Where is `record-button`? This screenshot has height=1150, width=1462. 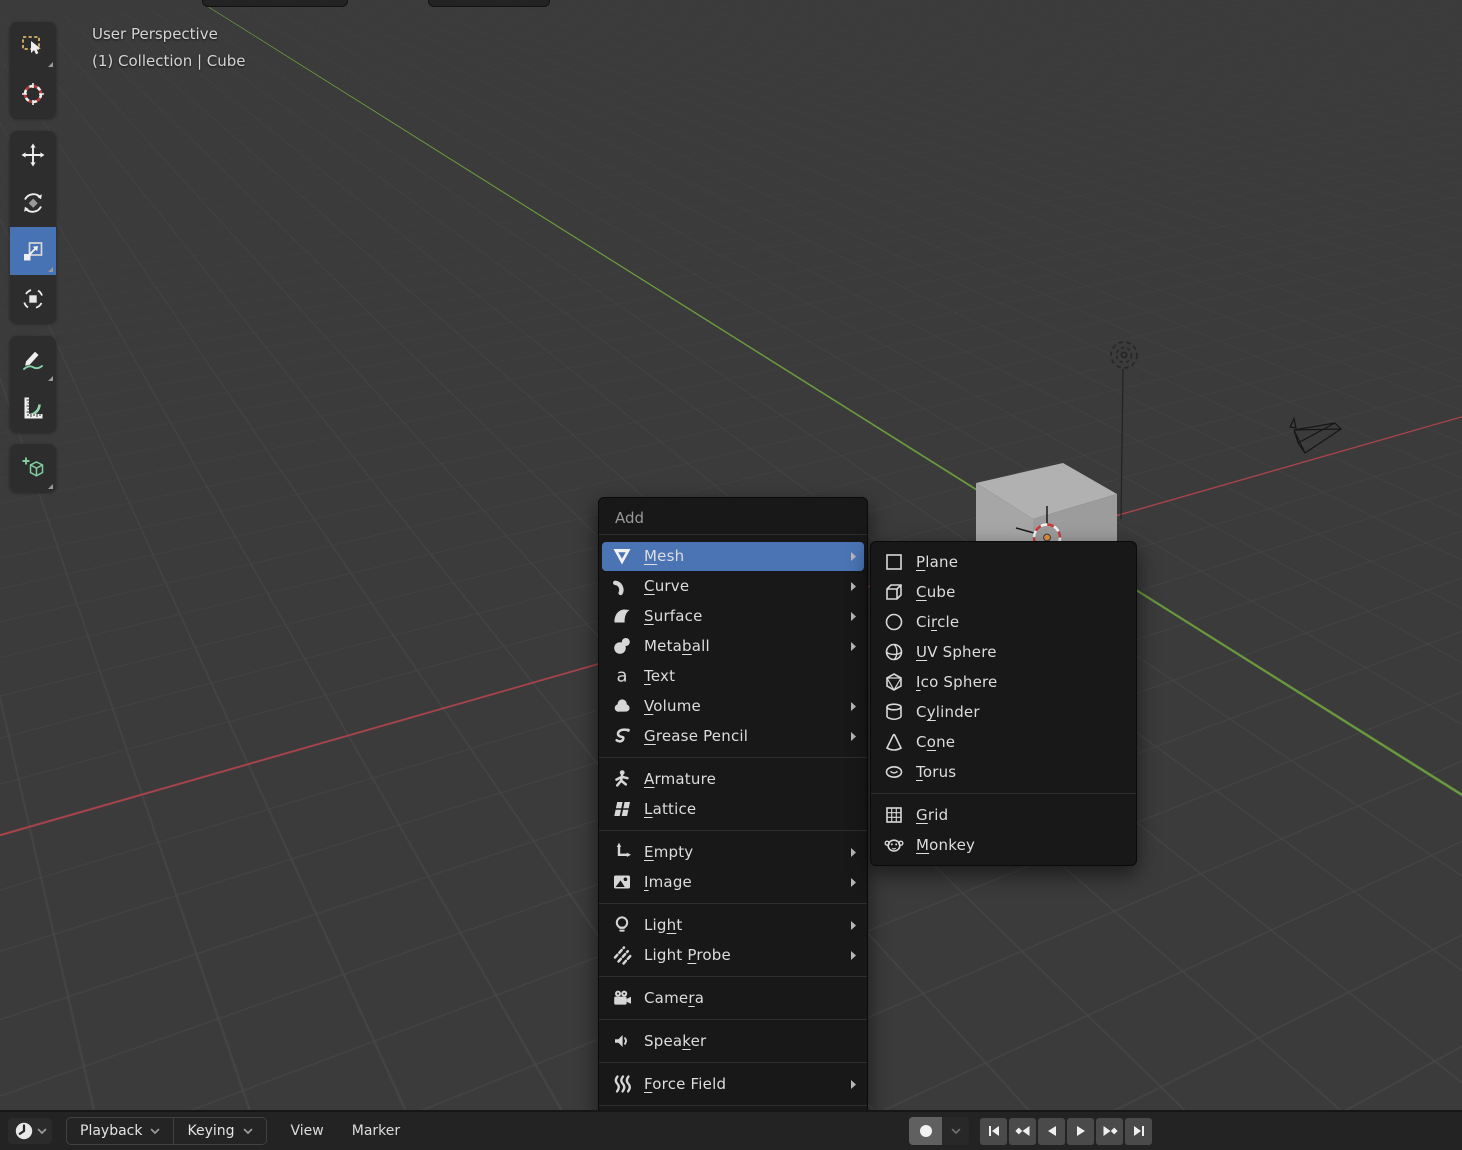 record-button is located at coordinates (925, 1131).